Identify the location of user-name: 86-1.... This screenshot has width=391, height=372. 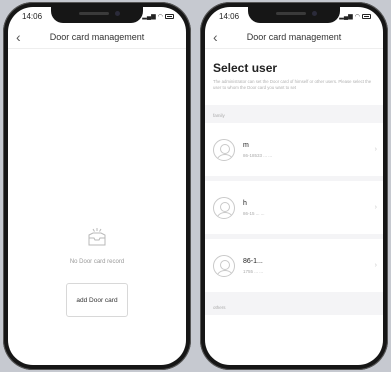
(253, 261).